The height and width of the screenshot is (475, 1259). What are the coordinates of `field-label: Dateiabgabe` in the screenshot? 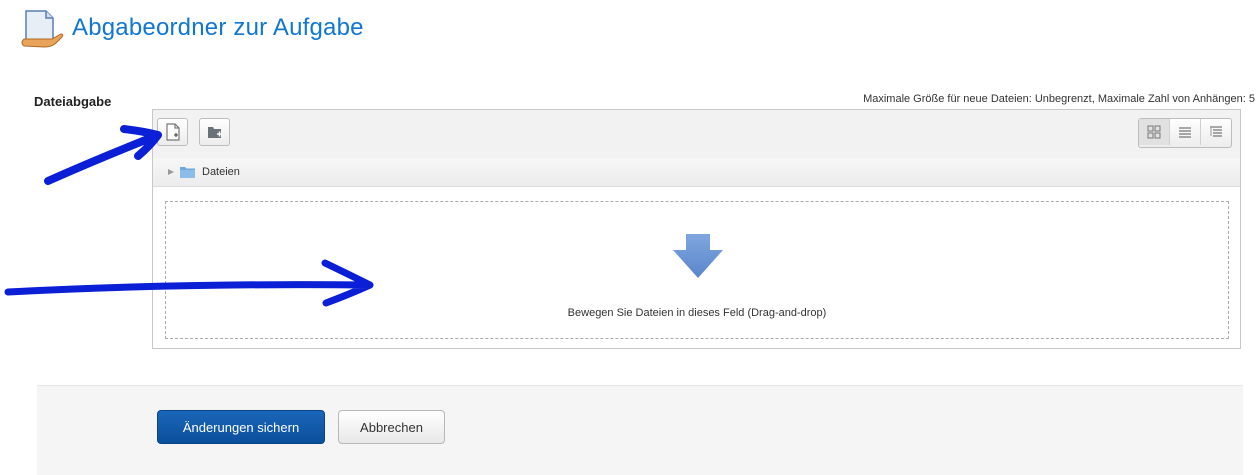 It's located at (73, 101).